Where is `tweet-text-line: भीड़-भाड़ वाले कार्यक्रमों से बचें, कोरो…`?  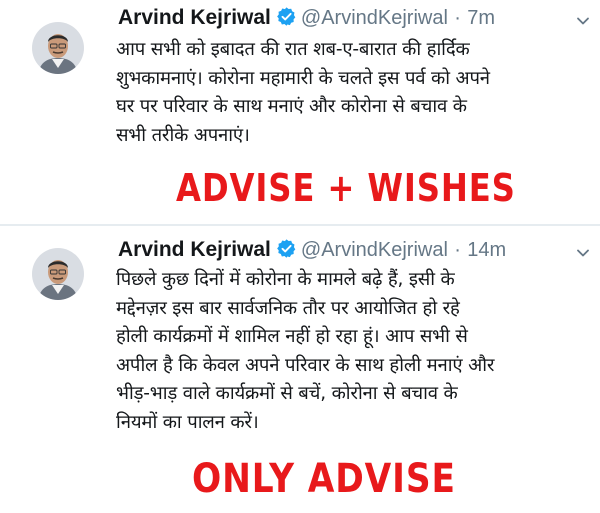 tweet-text-line: भीड़-भाड़ वाले कार्यक्रमों से बचें, कोरो… is located at coordinates (287, 393).